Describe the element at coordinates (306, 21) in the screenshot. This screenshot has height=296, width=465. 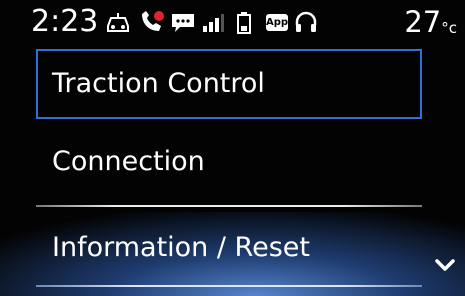
I see `headset-icon` at that location.